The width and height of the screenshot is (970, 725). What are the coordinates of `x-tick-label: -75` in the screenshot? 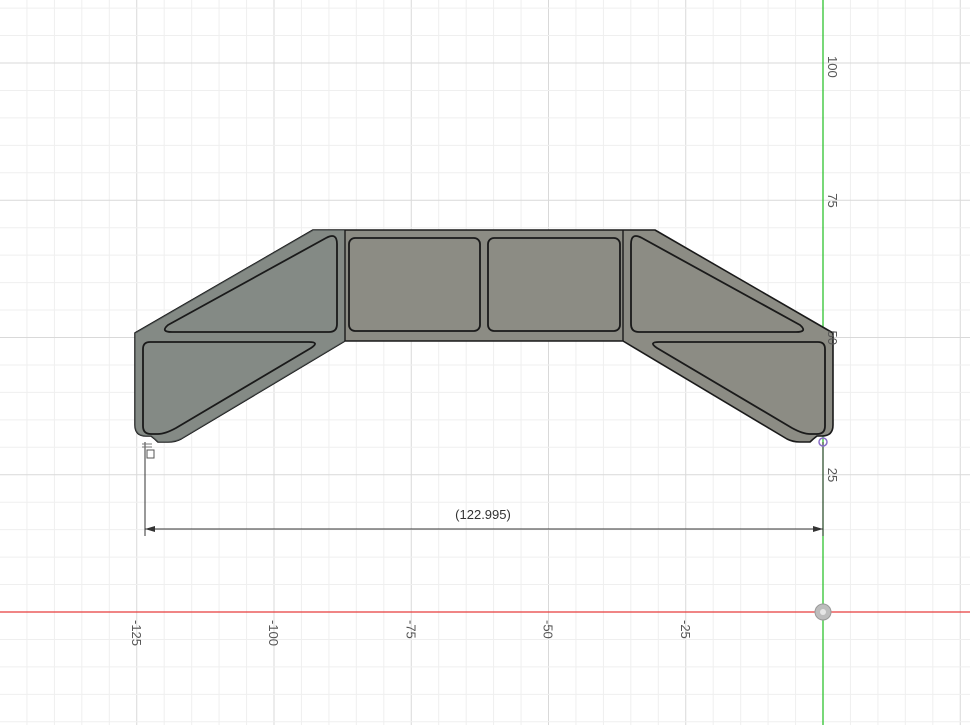 It's located at (410, 629).